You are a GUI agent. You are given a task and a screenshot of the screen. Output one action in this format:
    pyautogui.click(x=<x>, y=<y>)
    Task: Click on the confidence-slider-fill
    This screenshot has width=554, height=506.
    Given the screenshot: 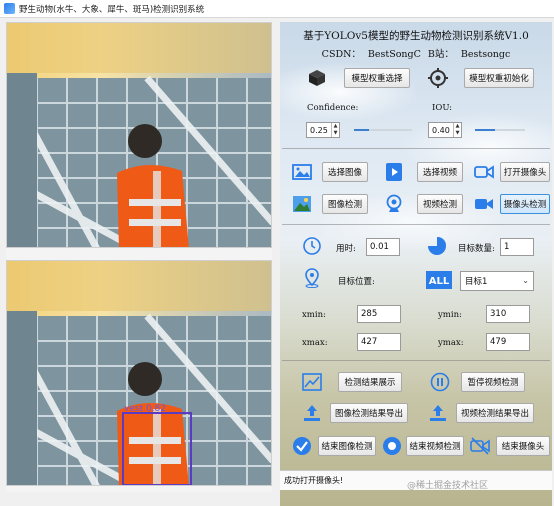 What is the action you would take?
    pyautogui.click(x=361, y=130)
    